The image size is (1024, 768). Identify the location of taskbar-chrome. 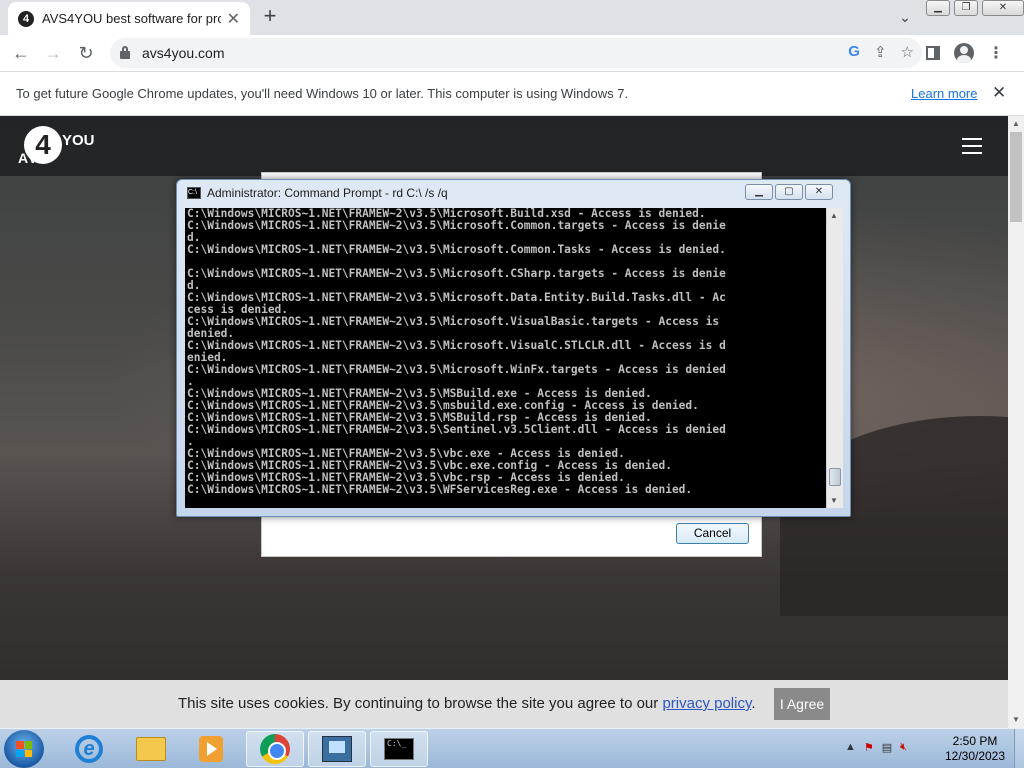
(275, 749).